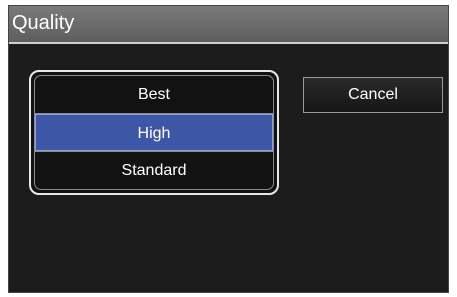  I want to click on dialog-titlebar: Quality, so click(228, 25).